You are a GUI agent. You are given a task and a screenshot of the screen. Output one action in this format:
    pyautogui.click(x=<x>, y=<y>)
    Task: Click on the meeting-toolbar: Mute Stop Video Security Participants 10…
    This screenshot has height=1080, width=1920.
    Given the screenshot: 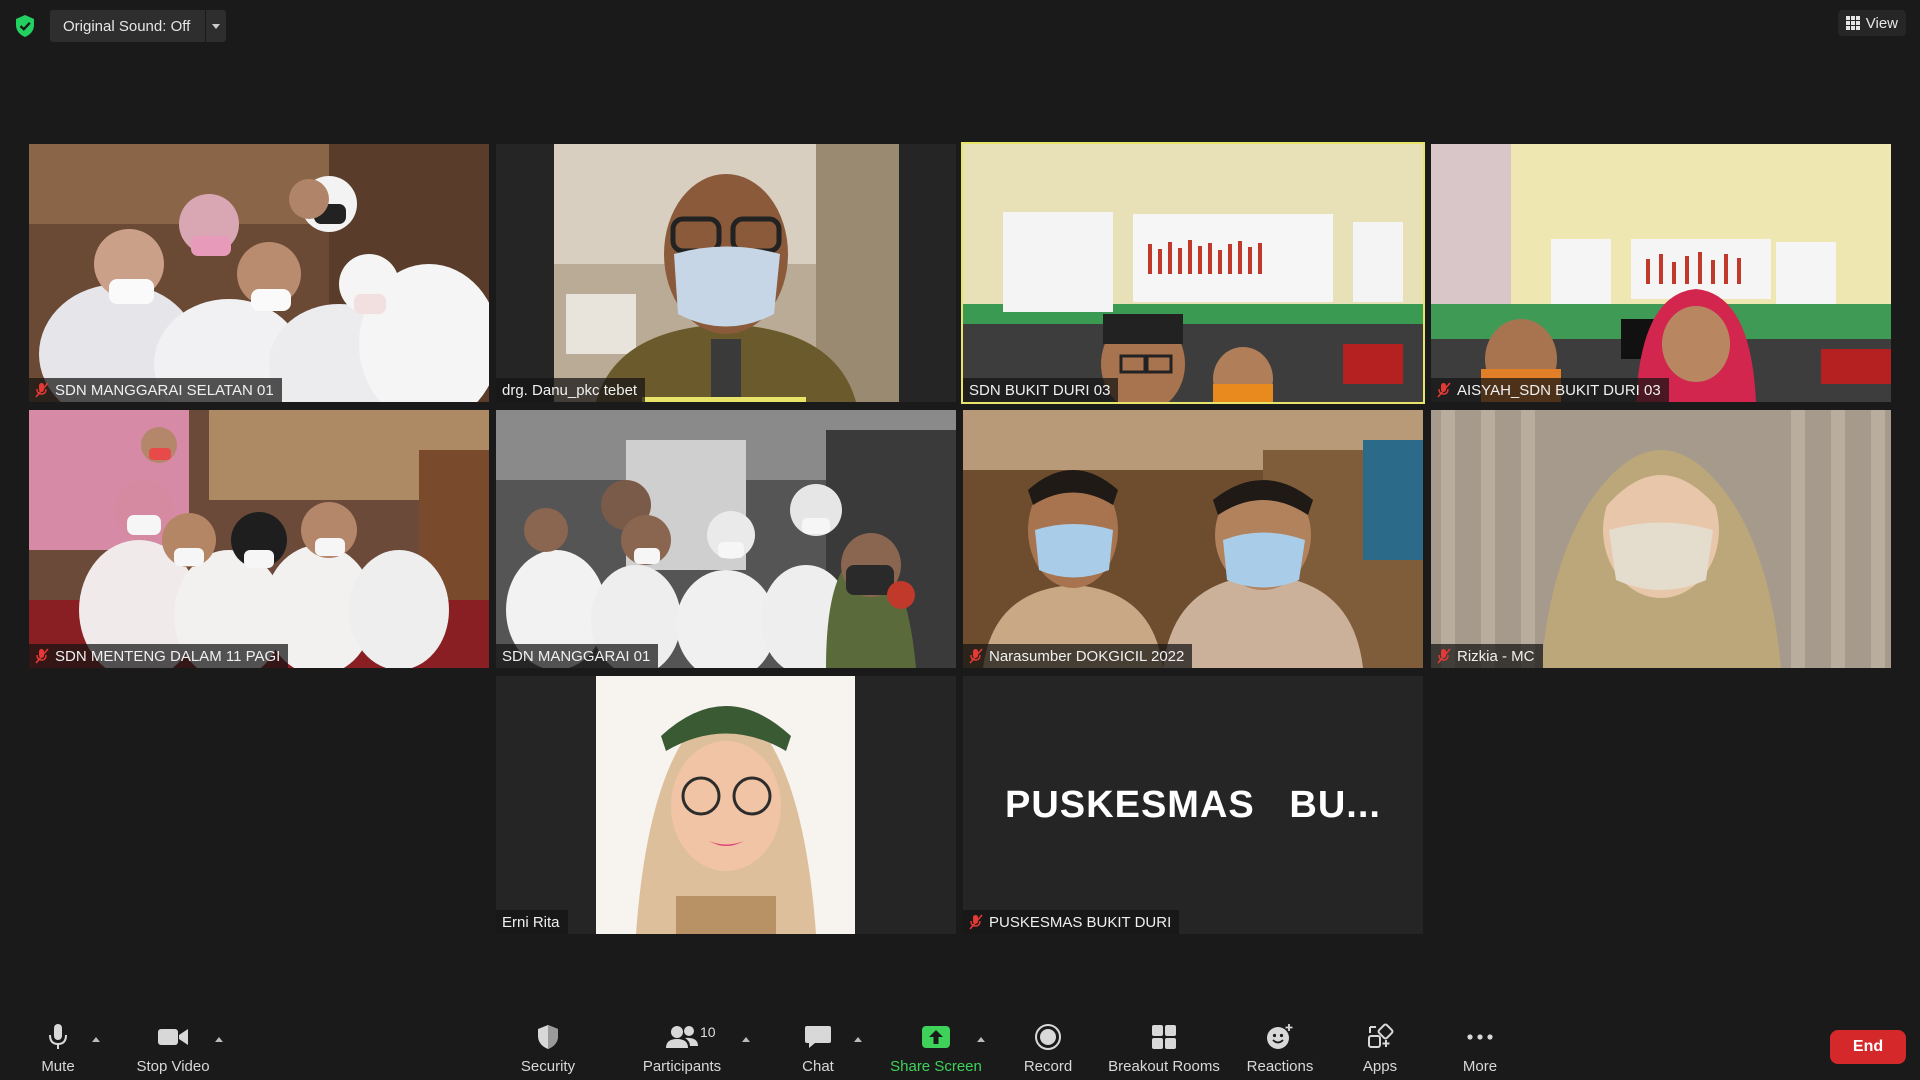 What is the action you would take?
    pyautogui.click(x=960, y=1047)
    